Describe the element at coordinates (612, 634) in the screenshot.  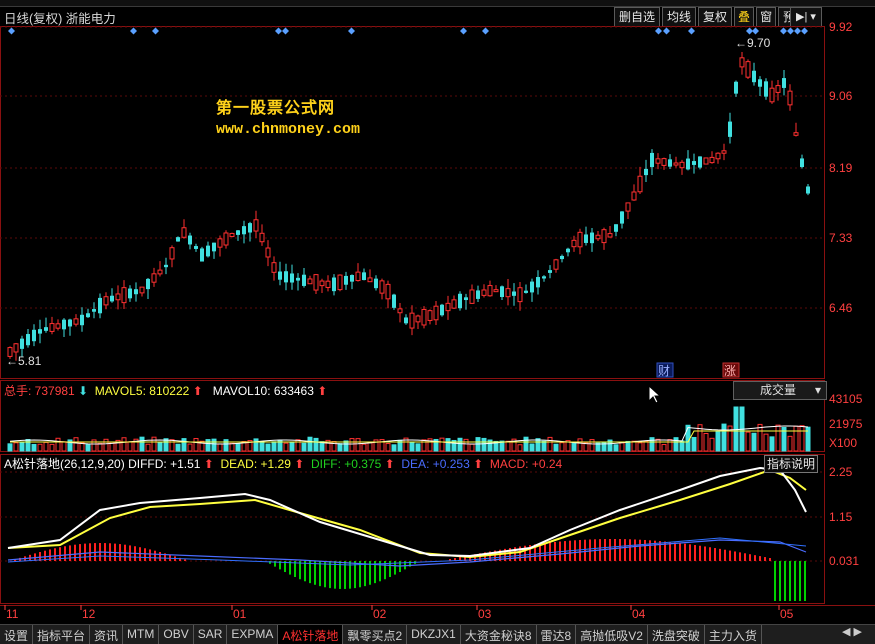
I see `tab-high-sell-low-buy-v2: 高抛低吸V2` at that location.